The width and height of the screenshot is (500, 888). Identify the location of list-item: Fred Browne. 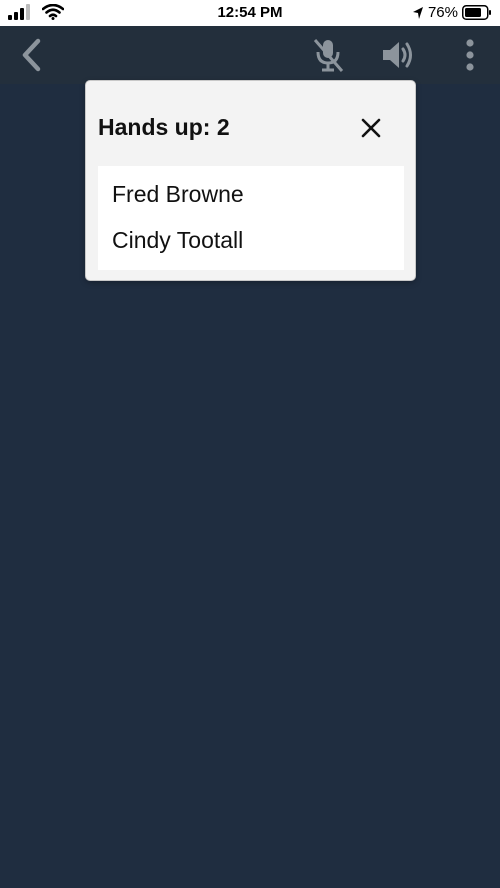
(178, 194).